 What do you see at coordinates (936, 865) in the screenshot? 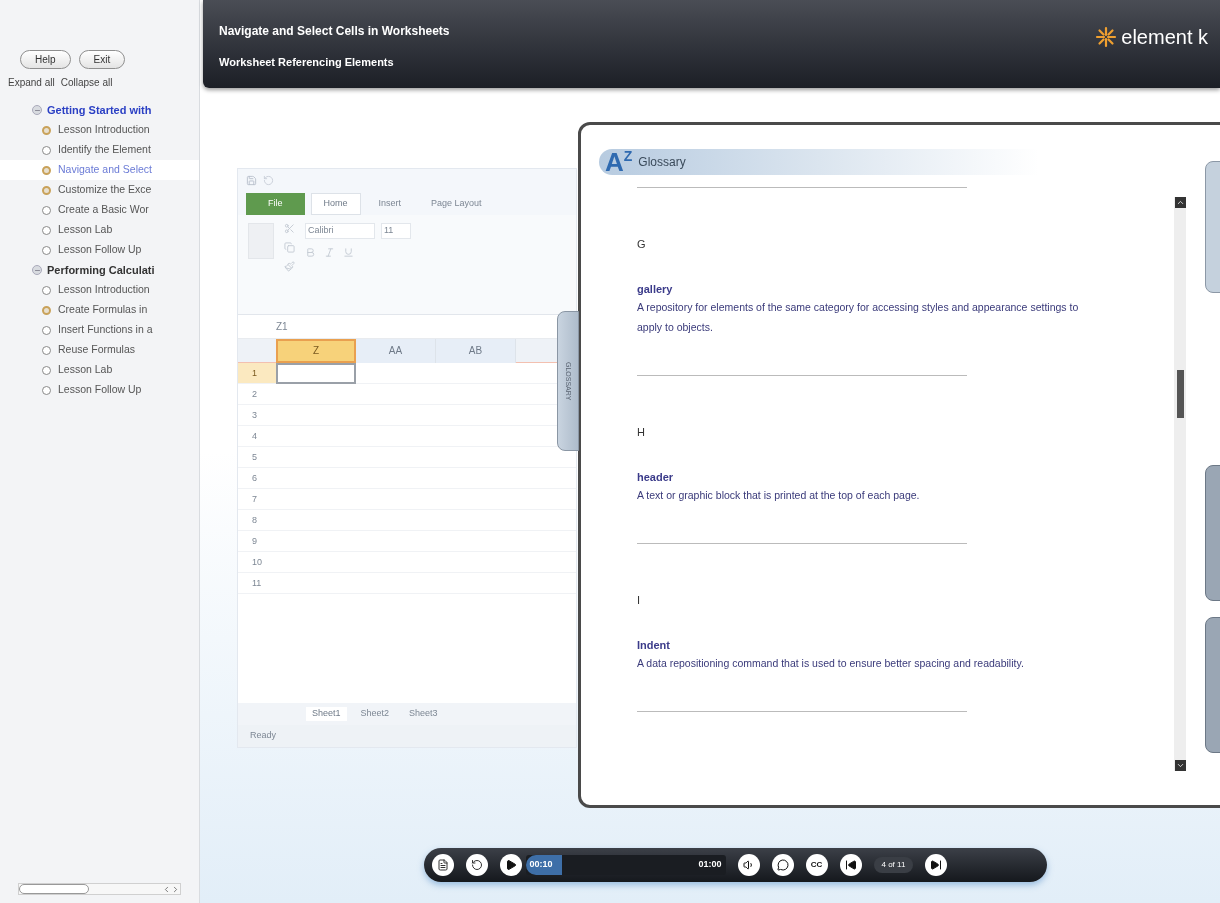
I see `skip-forward-icon` at bounding box center [936, 865].